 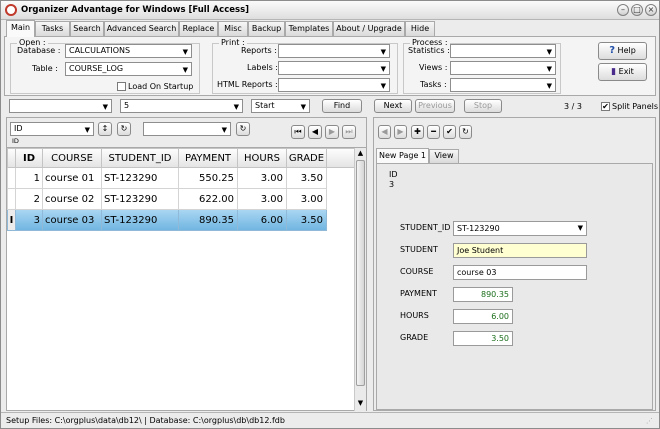 I want to click on col-header-course: COURSE, so click(x=72, y=158).